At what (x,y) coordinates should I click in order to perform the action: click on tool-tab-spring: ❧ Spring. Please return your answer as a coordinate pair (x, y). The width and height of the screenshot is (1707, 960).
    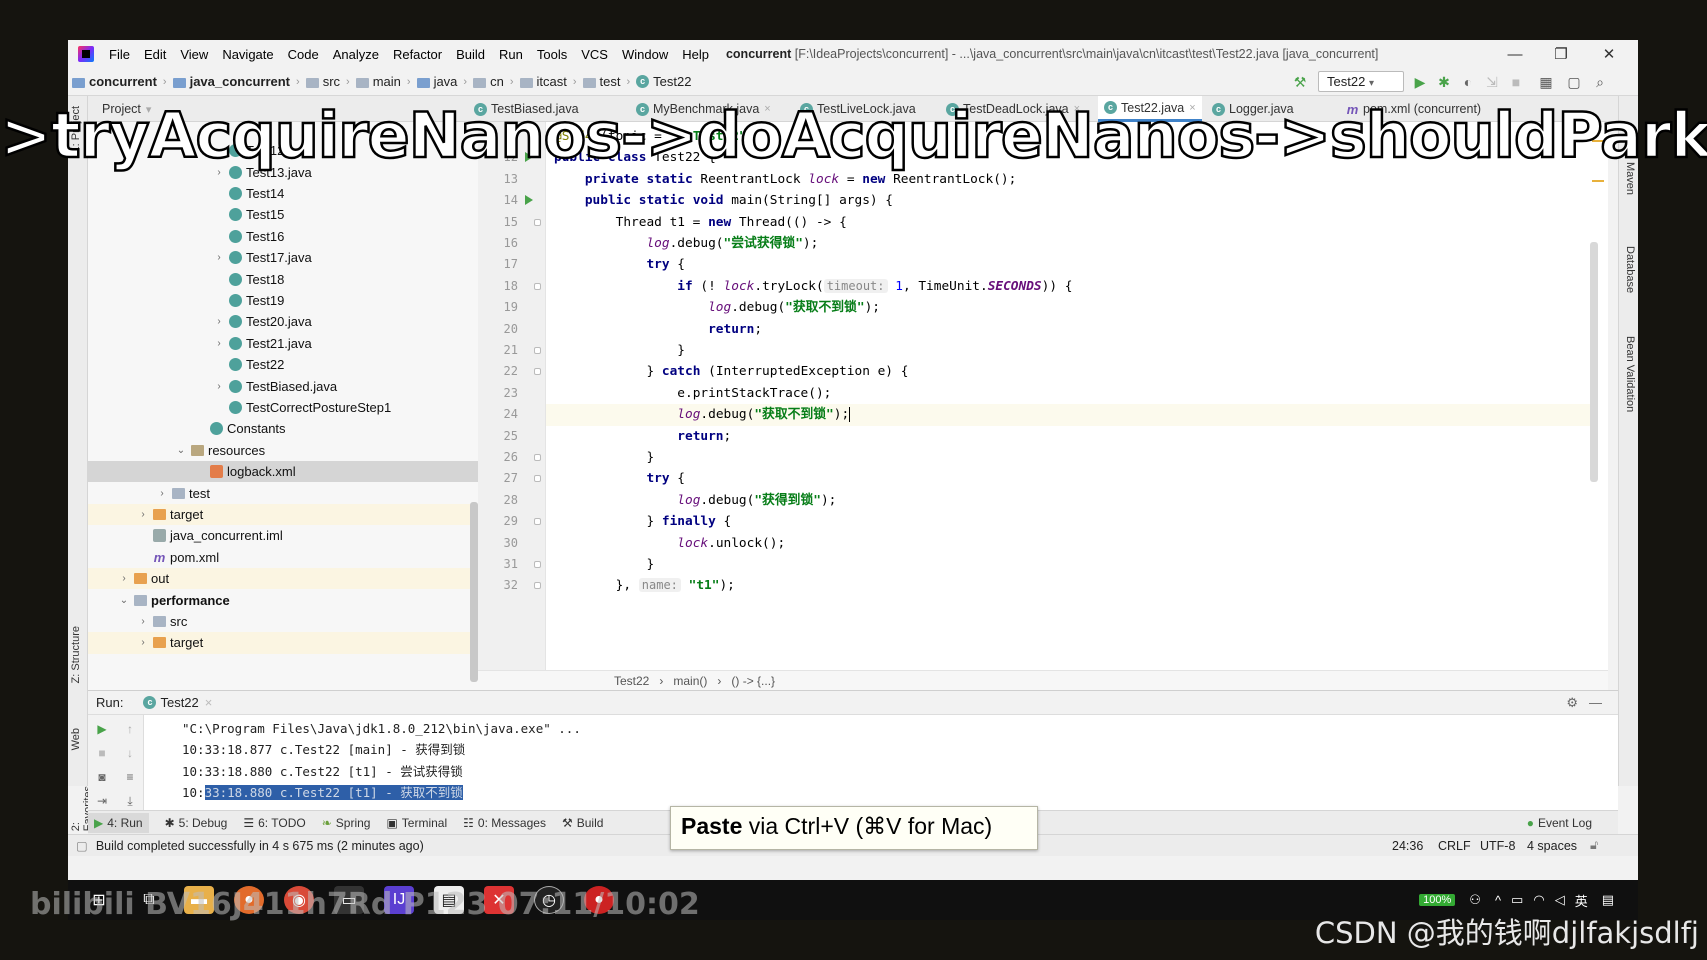
    Looking at the image, I should click on (346, 823).